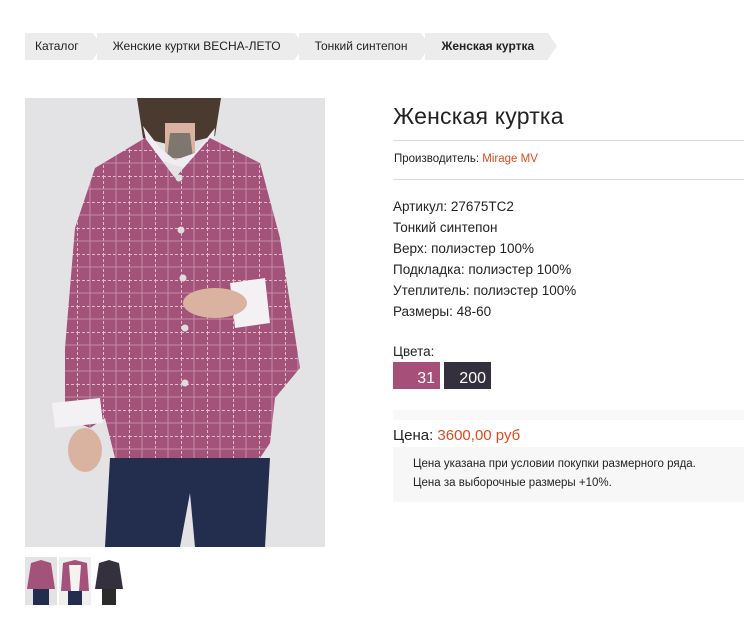 This screenshot has width=744, height=634. Describe the element at coordinates (63, 46) in the screenshot. I see `breadcrumb-catalog: Каталог` at that location.